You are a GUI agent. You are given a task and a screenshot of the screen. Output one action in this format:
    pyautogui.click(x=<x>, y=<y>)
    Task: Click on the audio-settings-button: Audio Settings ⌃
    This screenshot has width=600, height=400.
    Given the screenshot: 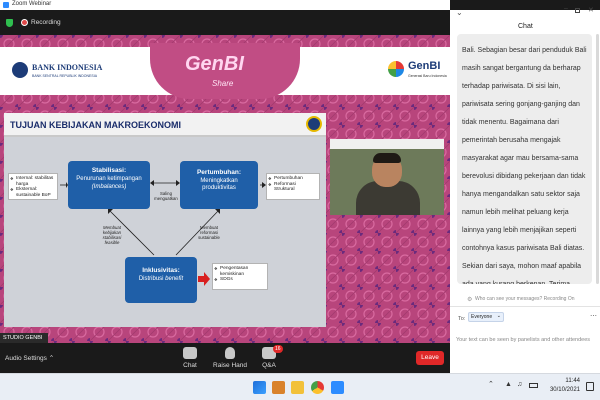 What is the action you would take?
    pyautogui.click(x=29, y=358)
    